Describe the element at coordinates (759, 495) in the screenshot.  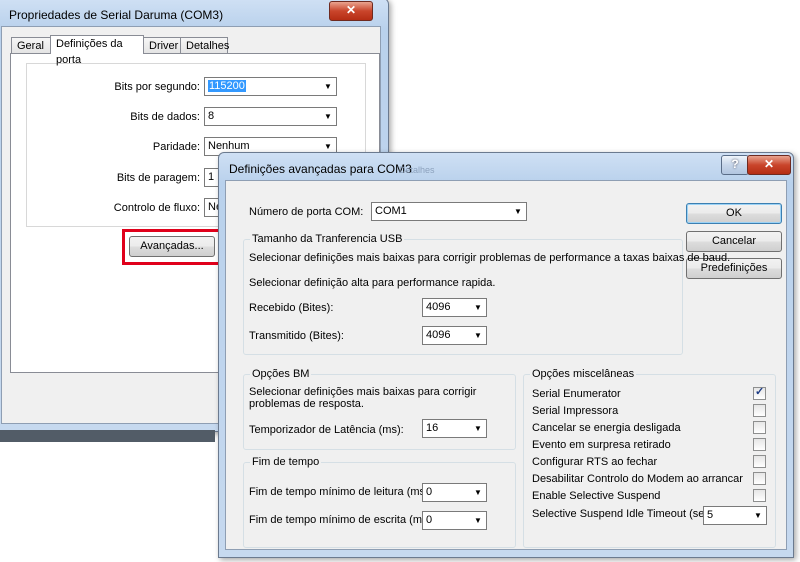
I see `checkbox-selective-suspend` at that location.